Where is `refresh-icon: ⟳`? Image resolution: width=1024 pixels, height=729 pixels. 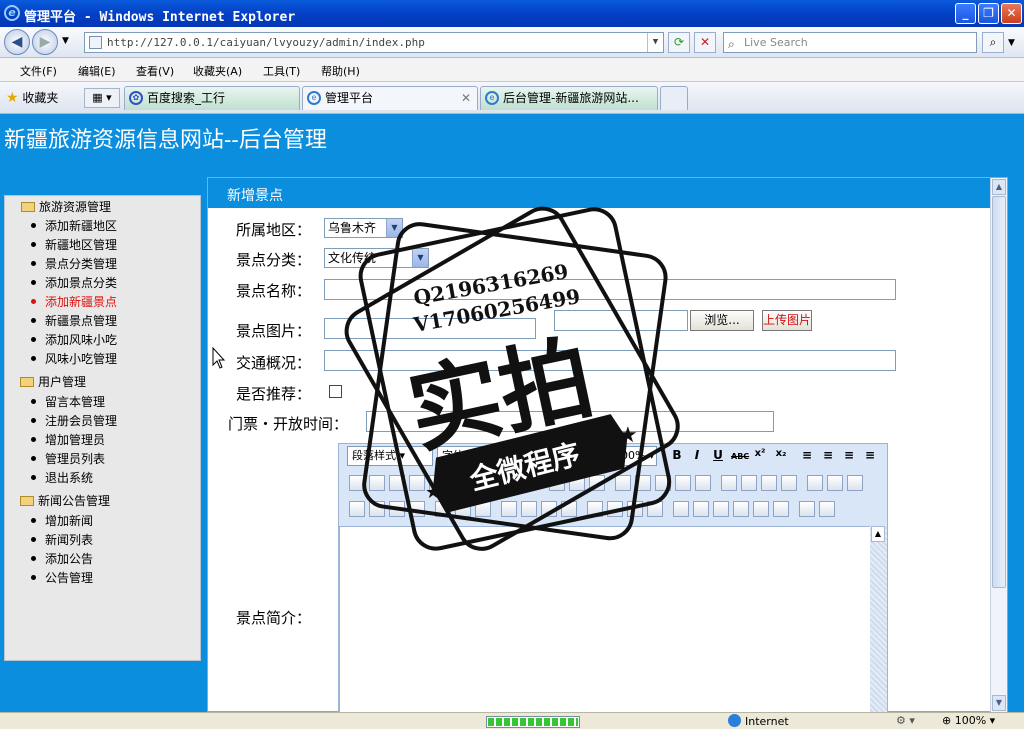
refresh-icon: ⟳ is located at coordinates (679, 42).